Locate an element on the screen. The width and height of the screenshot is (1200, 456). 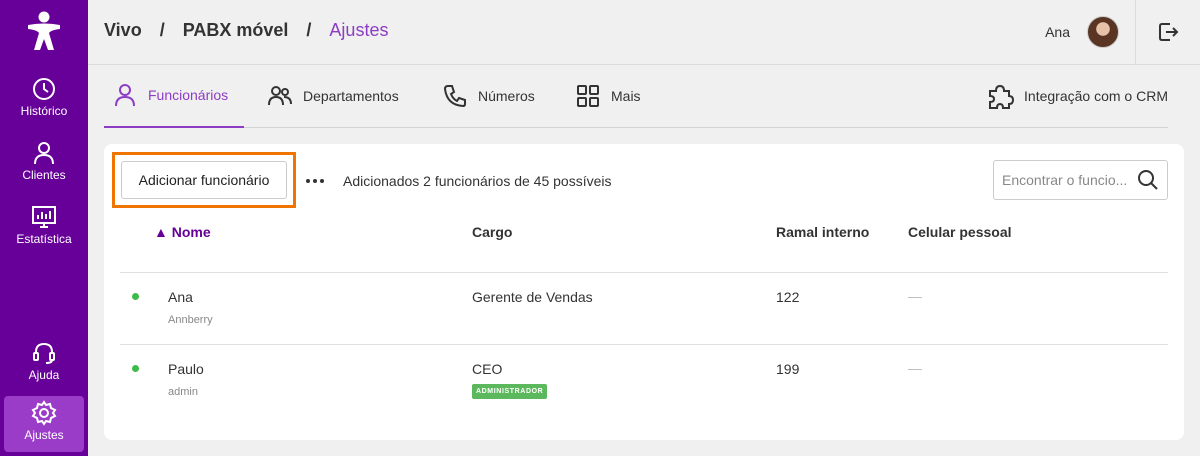
people-icon is located at coordinates (280, 96).